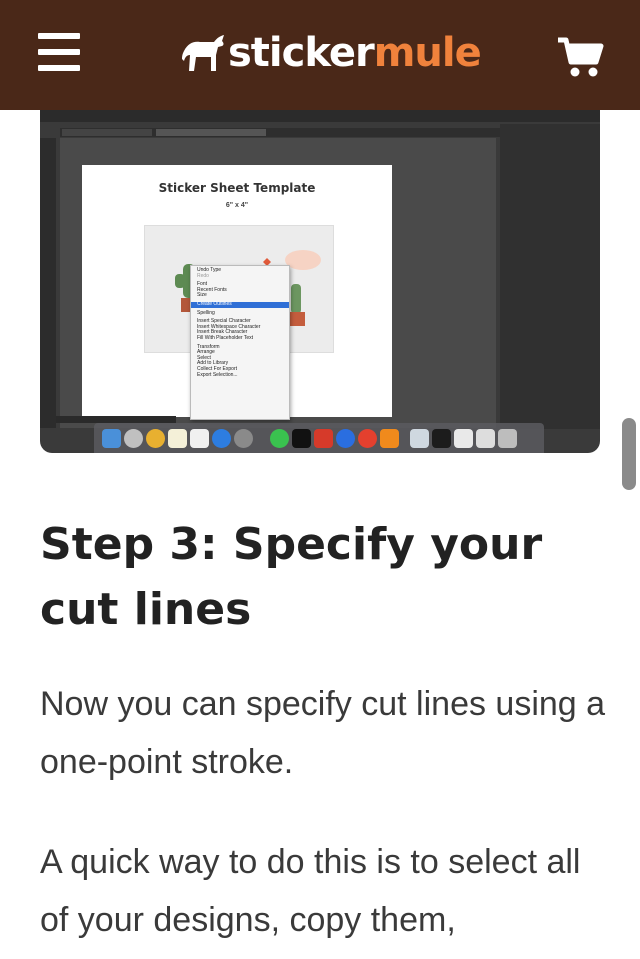  What do you see at coordinates (550, 276) in the screenshot?
I see `properties-panel` at bounding box center [550, 276].